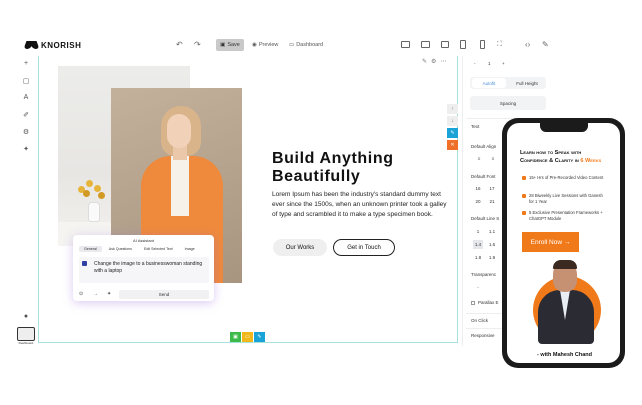 Image resolution: width=642 pixels, height=405 pixels. Describe the element at coordinates (233, 45) in the screenshot. I see `save-label: Save` at that location.